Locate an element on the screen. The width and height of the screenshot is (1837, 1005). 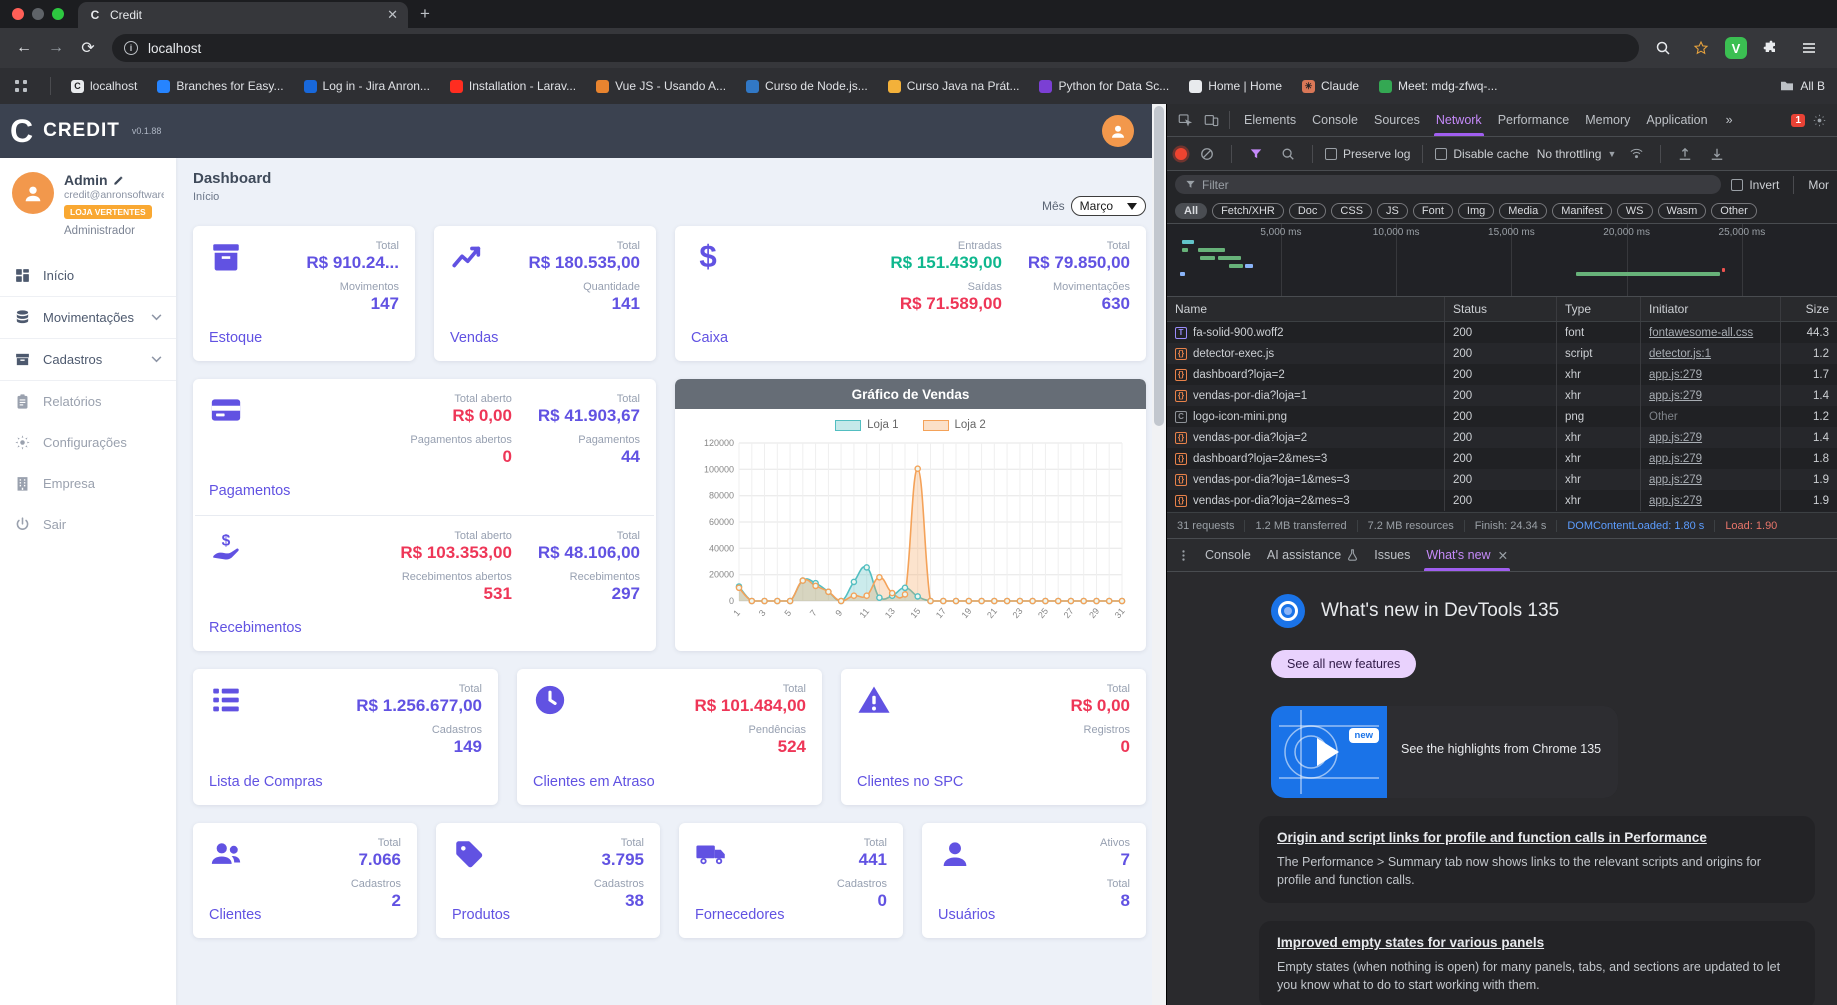
apps-grid-icon is located at coordinates (21, 86).